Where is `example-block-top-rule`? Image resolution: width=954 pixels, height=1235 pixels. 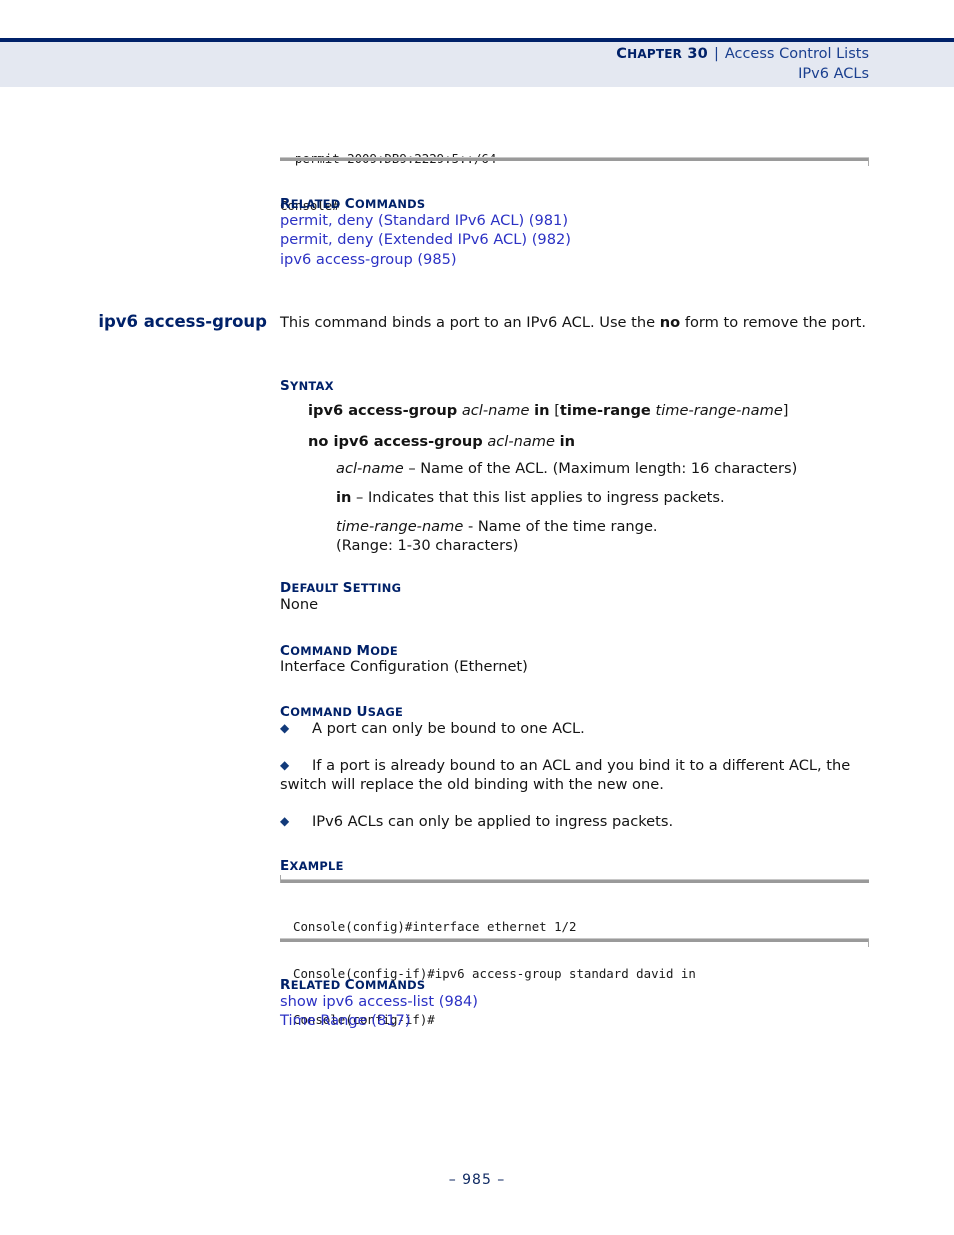 example-block-top-rule is located at coordinates (574, 879).